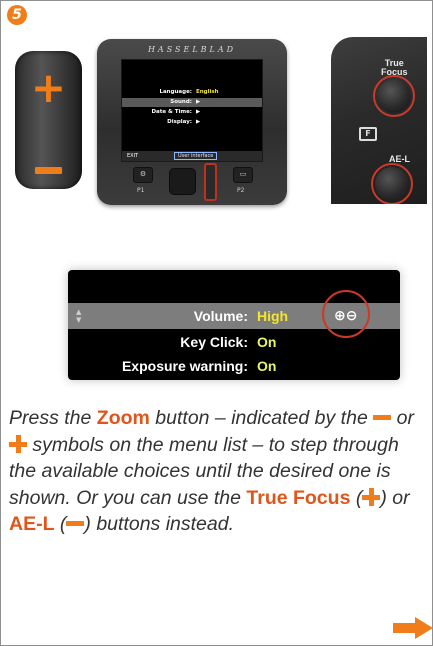 The width and height of the screenshot is (433, 646). Describe the element at coordinates (273, 316) in the screenshot. I see `menu-row-value: High` at that location.